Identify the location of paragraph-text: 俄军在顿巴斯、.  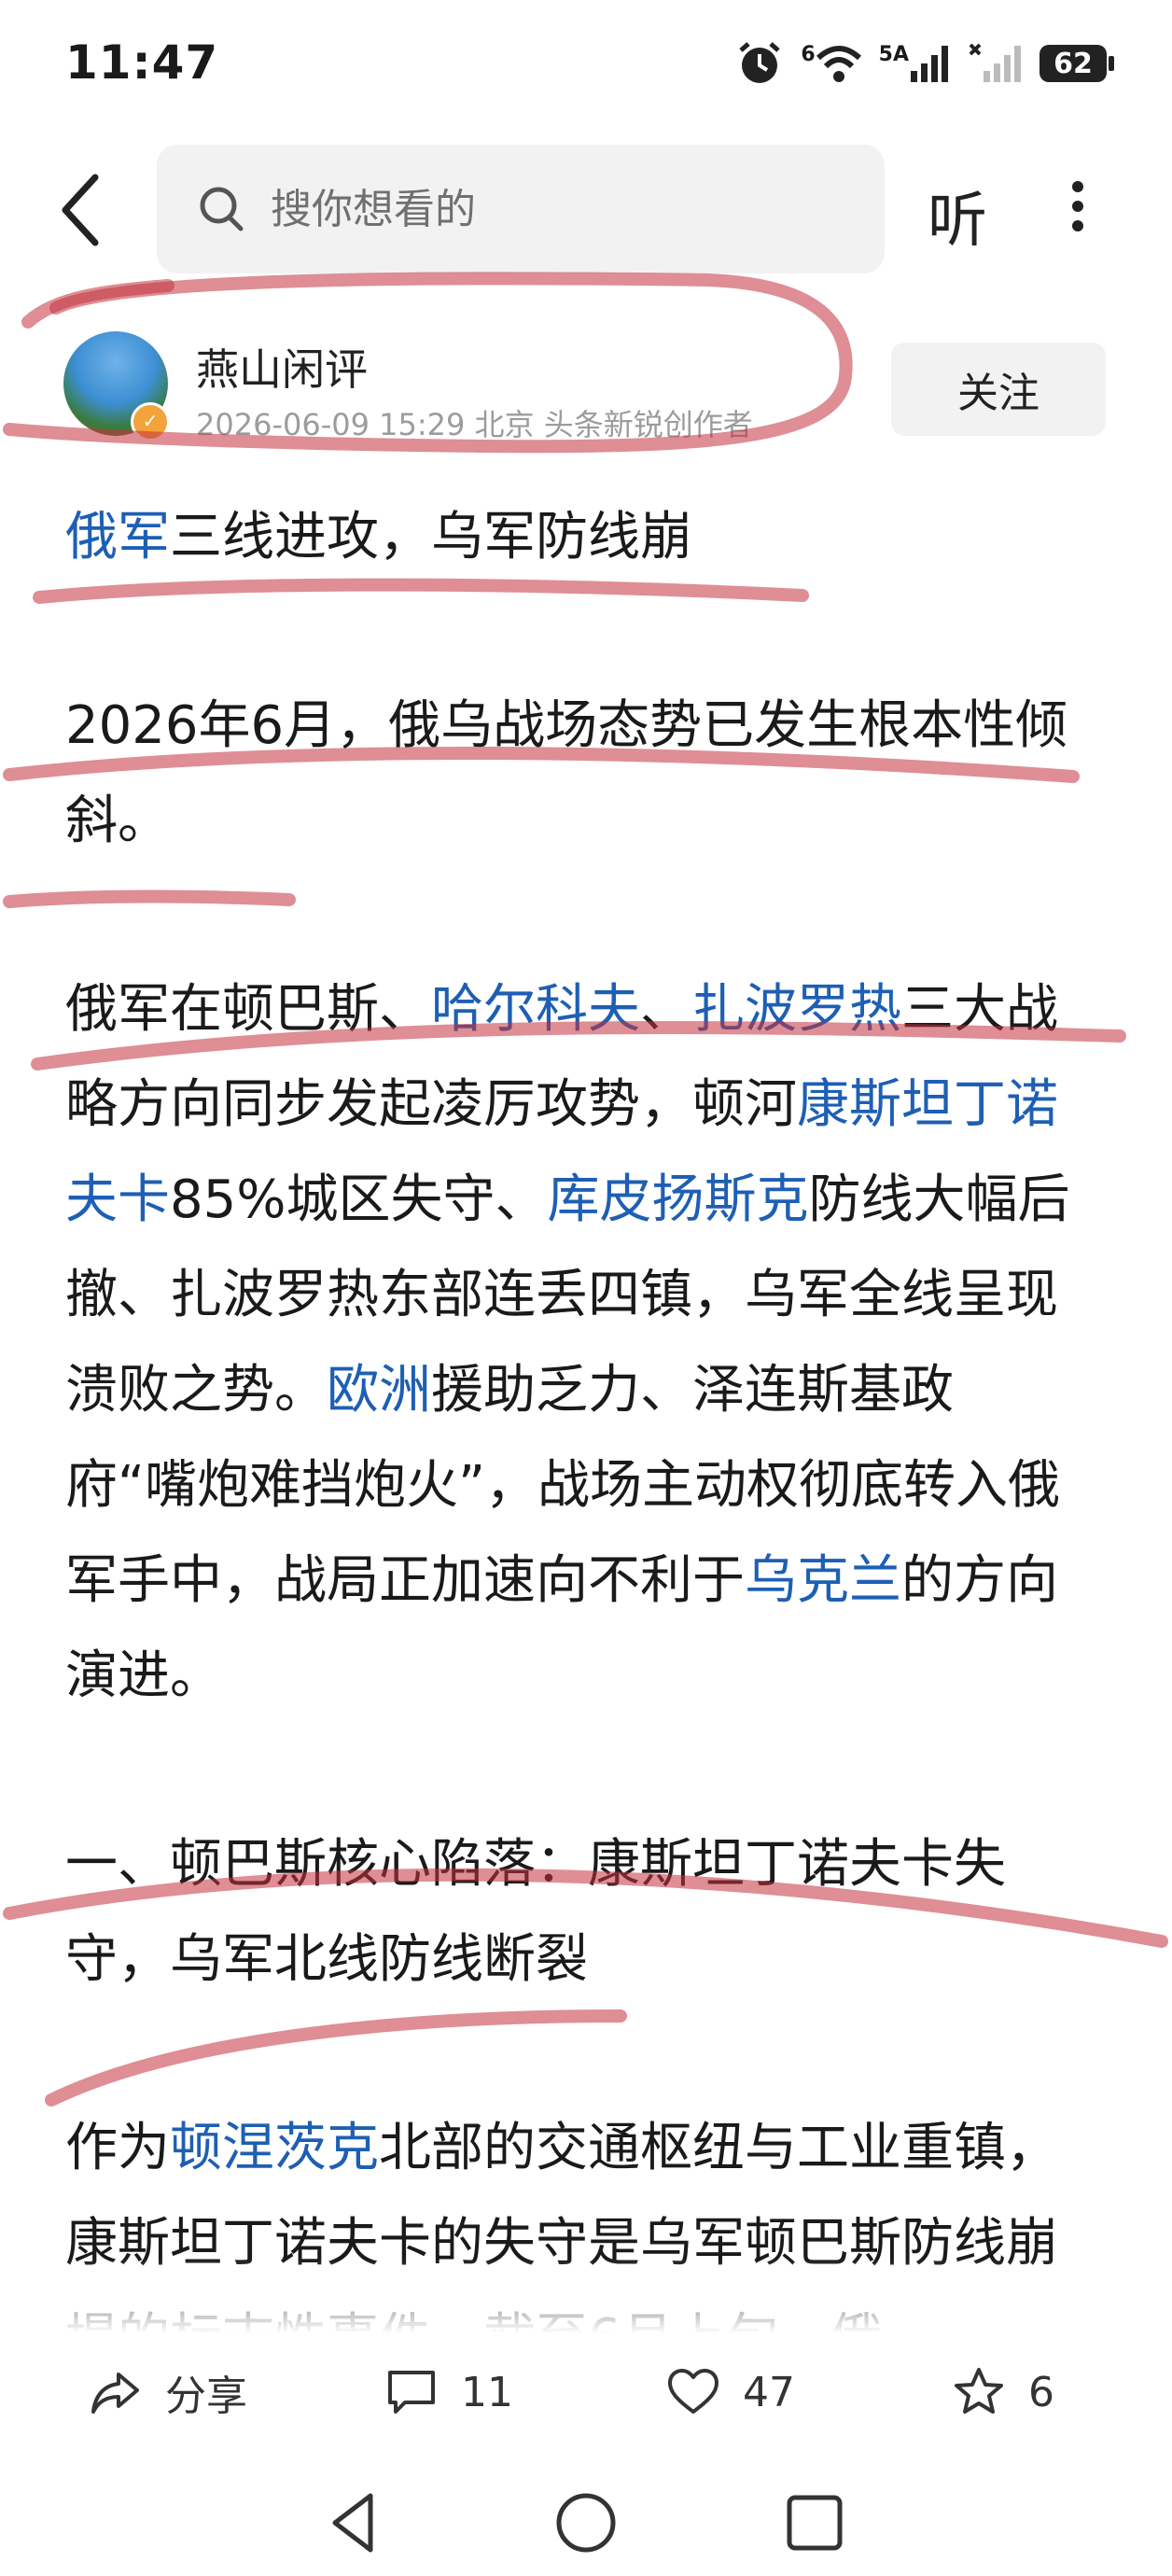
(248, 1009).